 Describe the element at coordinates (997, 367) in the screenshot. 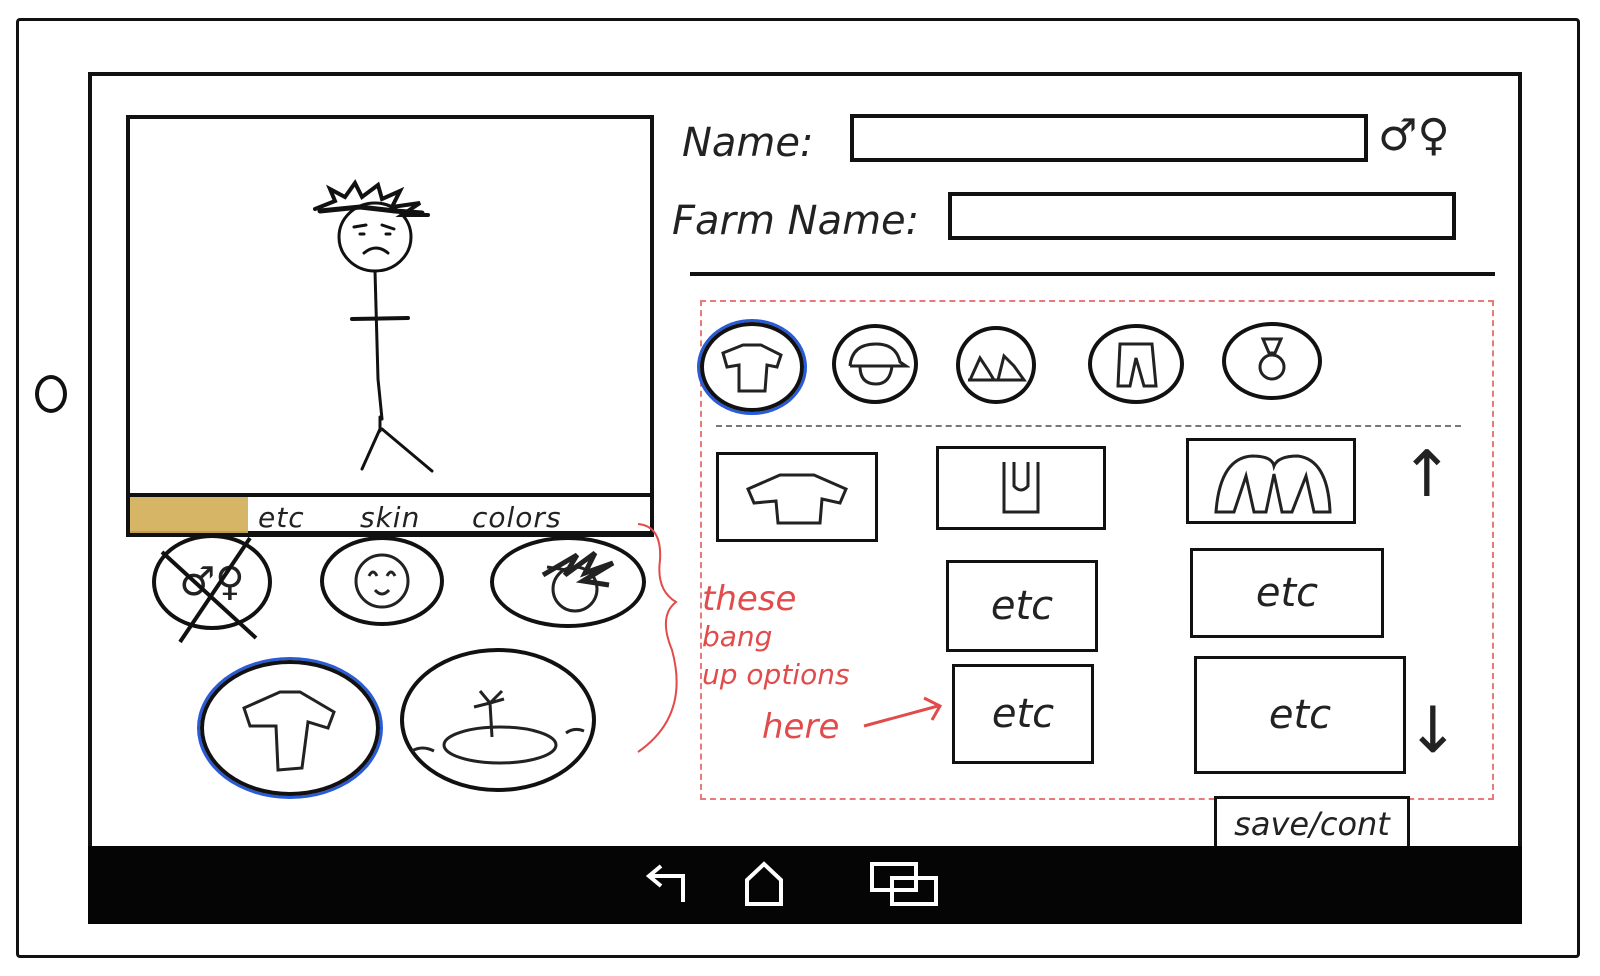

I see `shoes-icon` at that location.